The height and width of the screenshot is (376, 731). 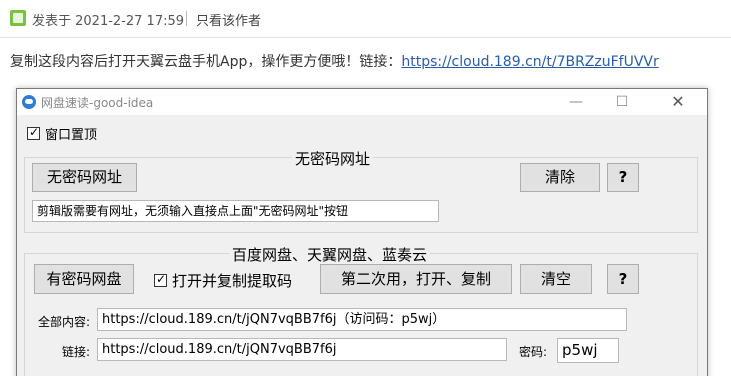 What do you see at coordinates (365, 19) in the screenshot?
I see `post-meta-bar: 发表于 2021-2-27 17:59 只看该作者` at bounding box center [365, 19].